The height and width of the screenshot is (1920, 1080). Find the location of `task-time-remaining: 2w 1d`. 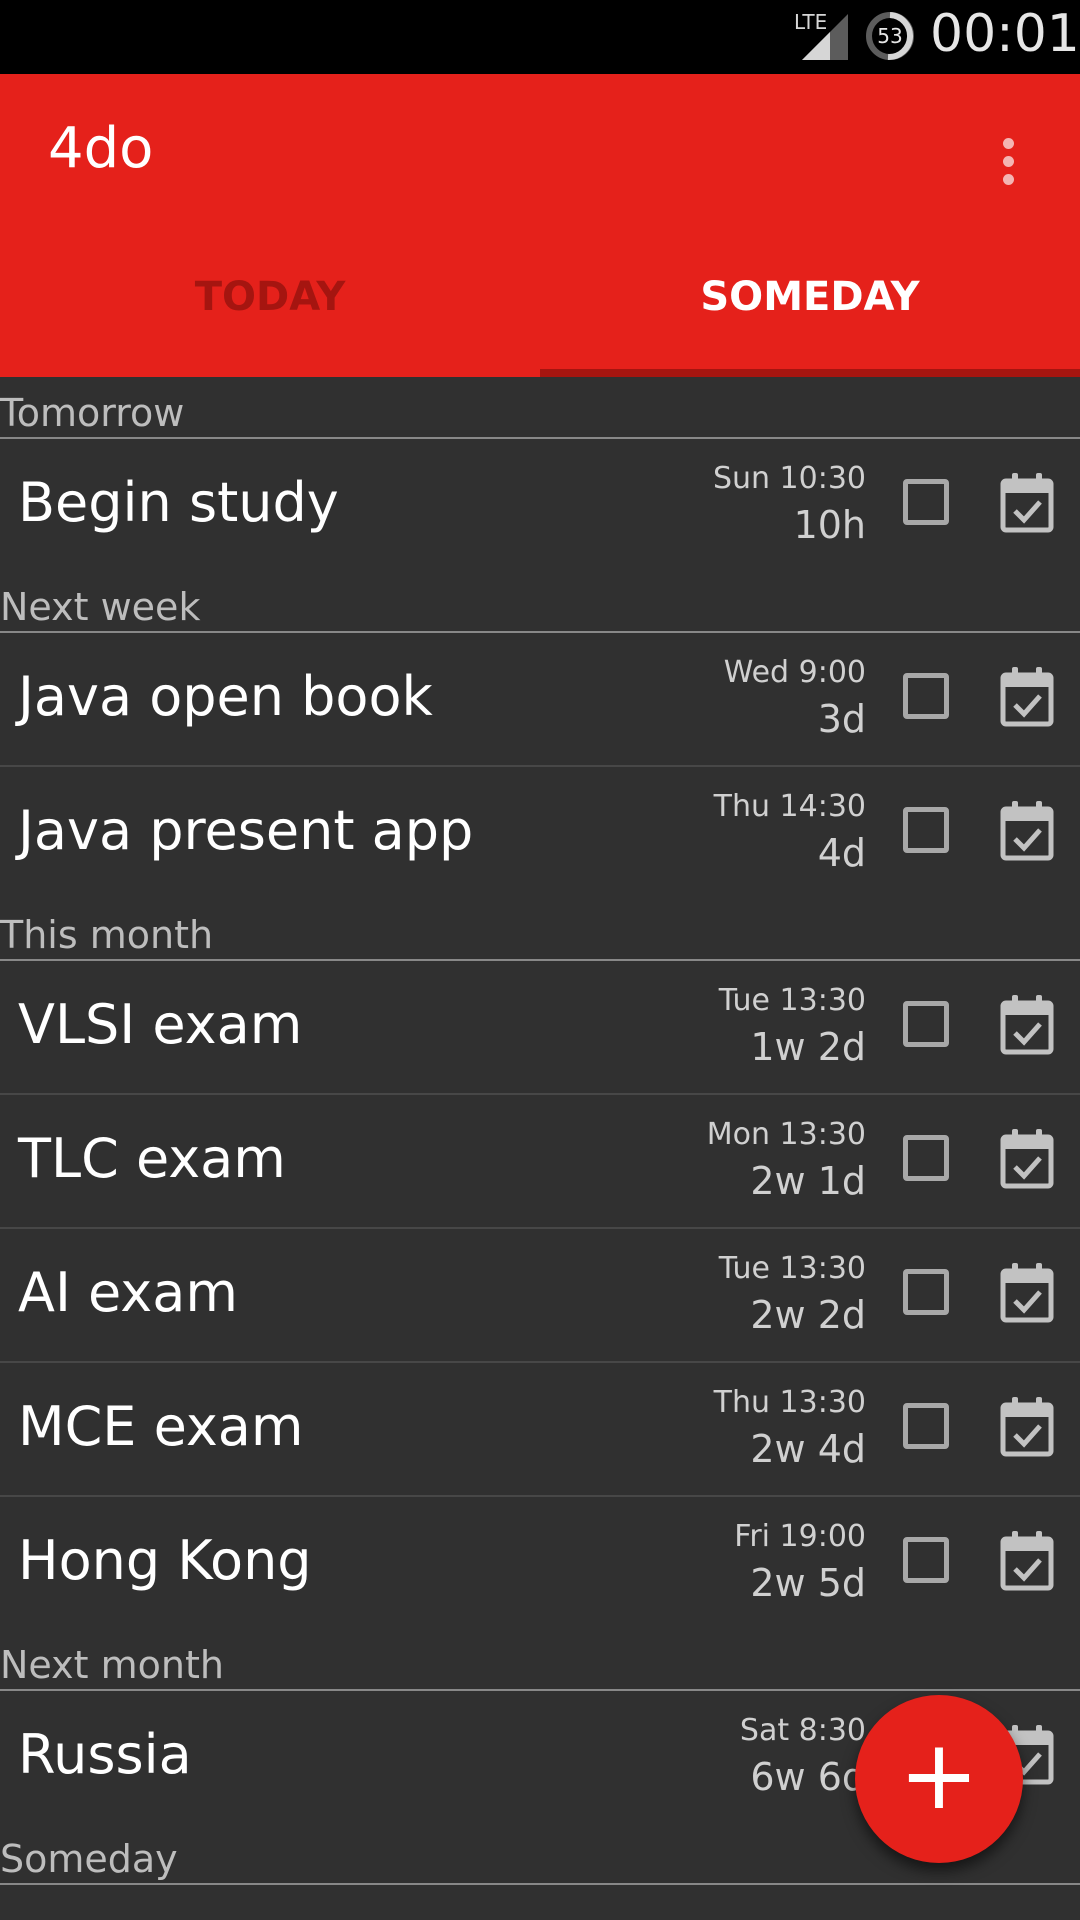

task-time-remaining: 2w 1d is located at coordinates (808, 1181).